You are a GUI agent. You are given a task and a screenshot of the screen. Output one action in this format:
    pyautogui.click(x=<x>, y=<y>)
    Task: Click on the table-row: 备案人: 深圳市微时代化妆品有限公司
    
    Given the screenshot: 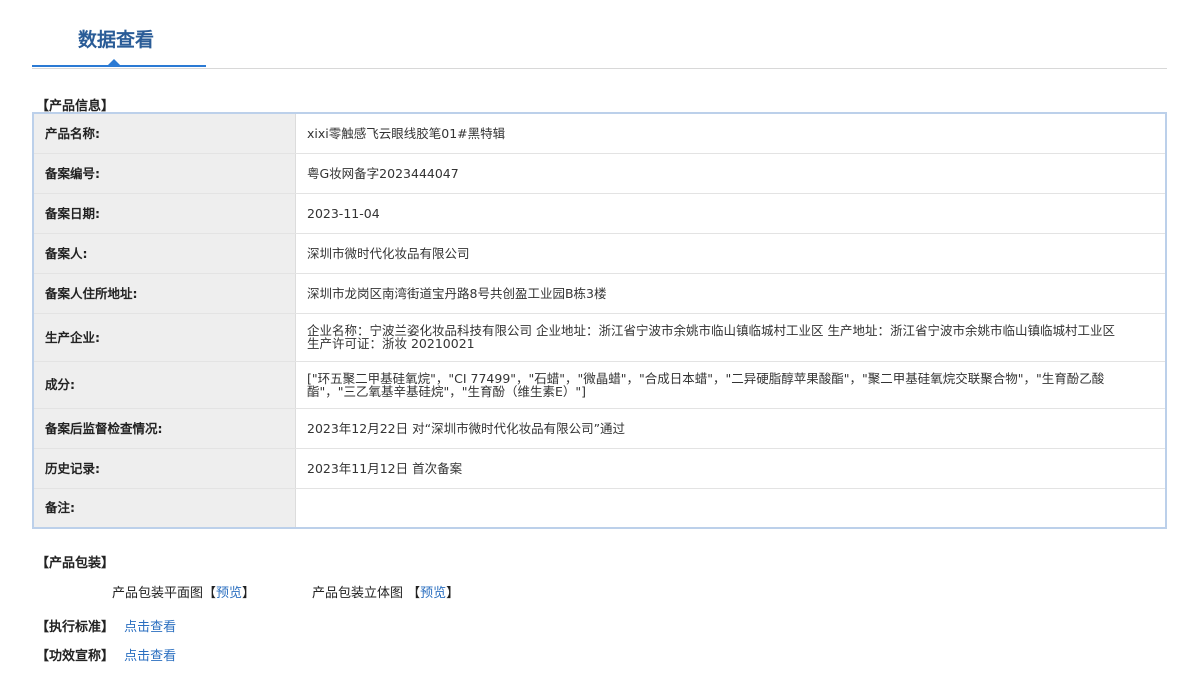 What is the action you would take?
    pyautogui.click(x=599, y=253)
    